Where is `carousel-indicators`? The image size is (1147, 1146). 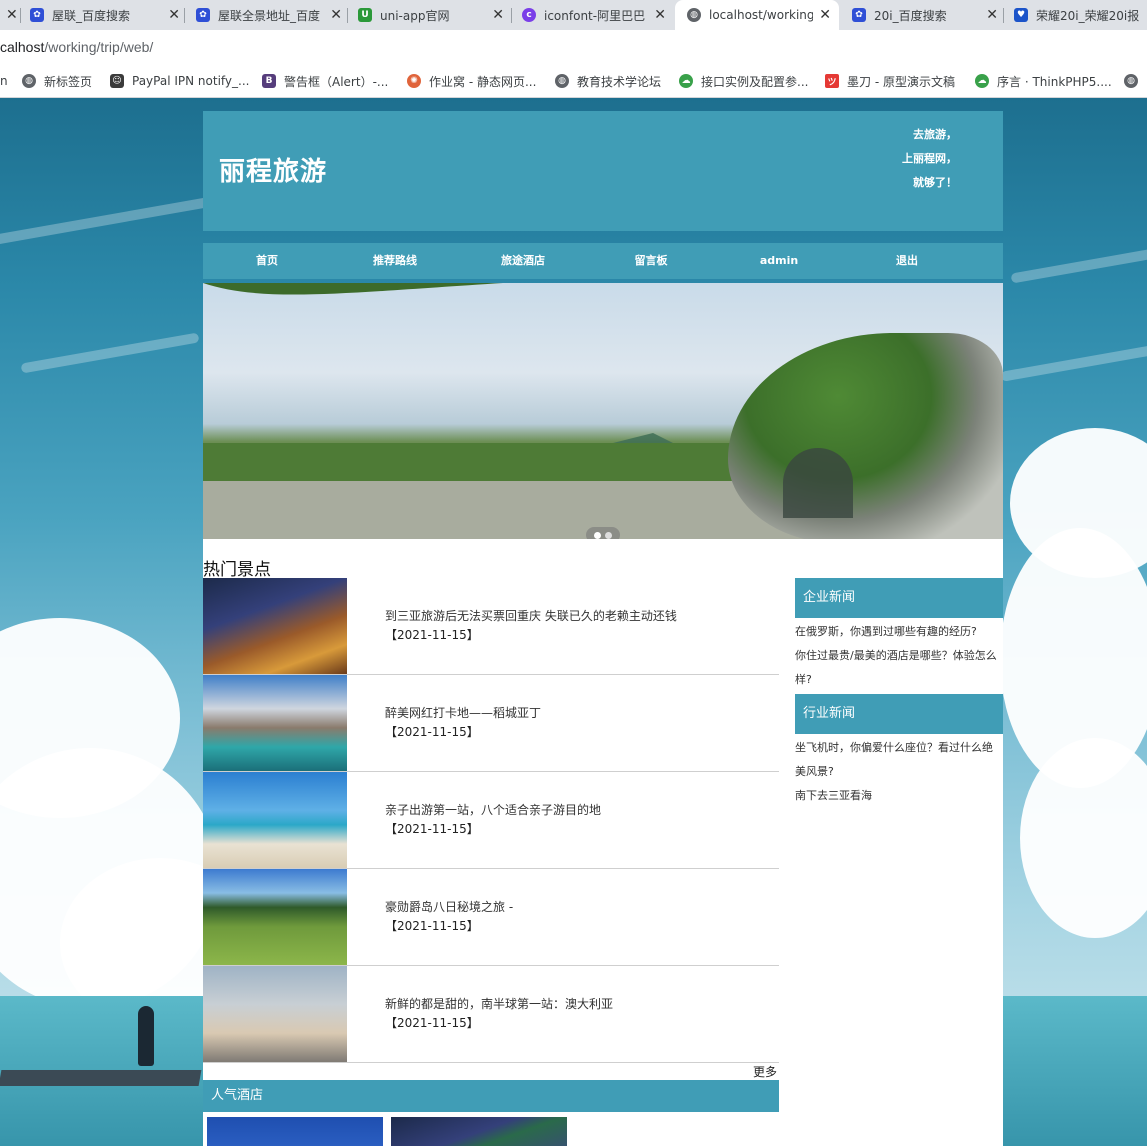 carousel-indicators is located at coordinates (603, 533).